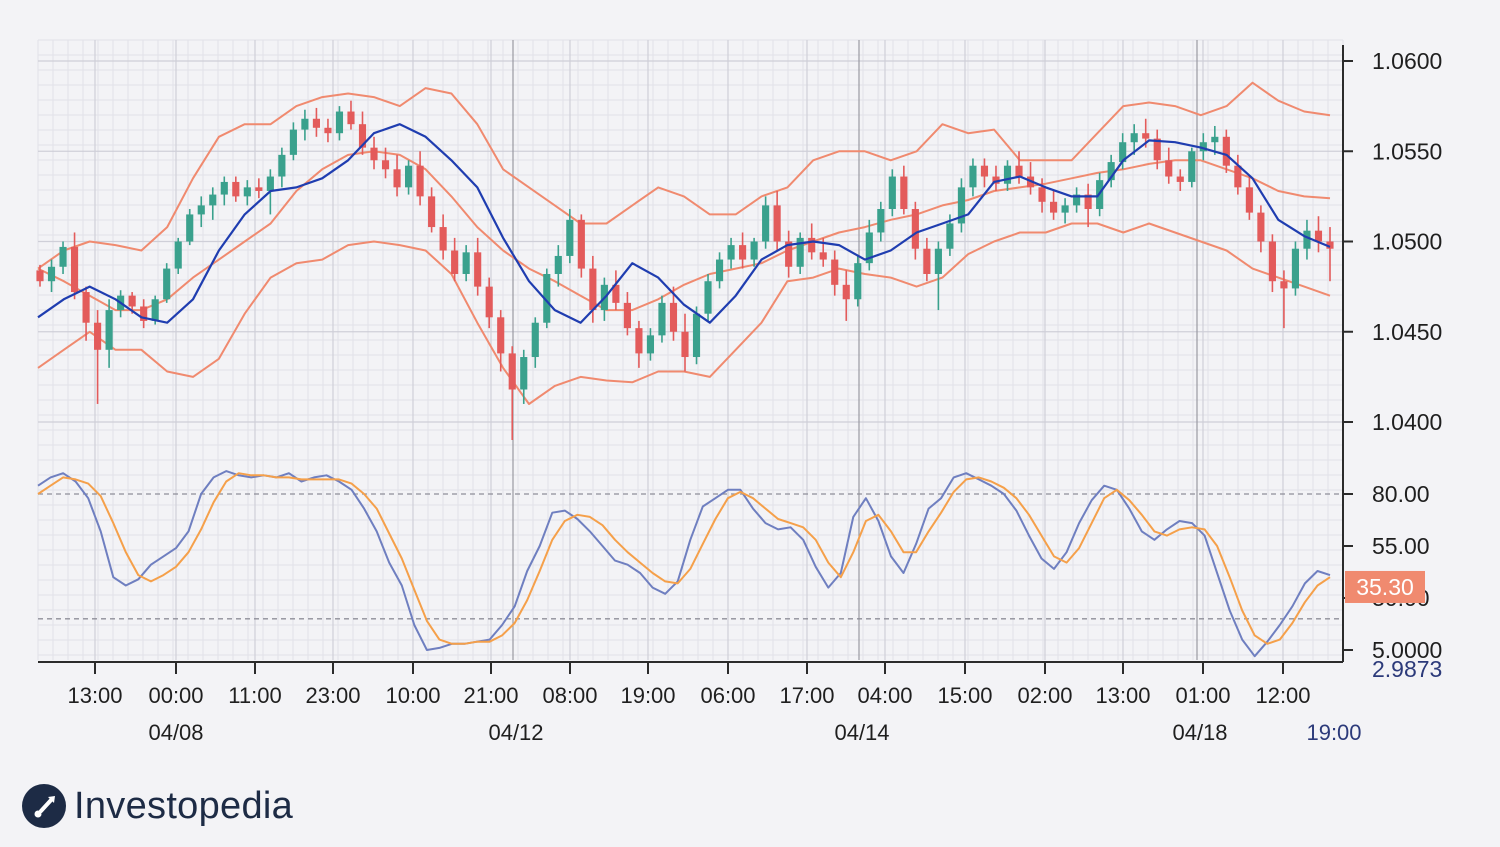 This screenshot has height=847, width=1500. Describe the element at coordinates (254, 695) in the screenshot. I see `x-time-label: 11:00` at that location.